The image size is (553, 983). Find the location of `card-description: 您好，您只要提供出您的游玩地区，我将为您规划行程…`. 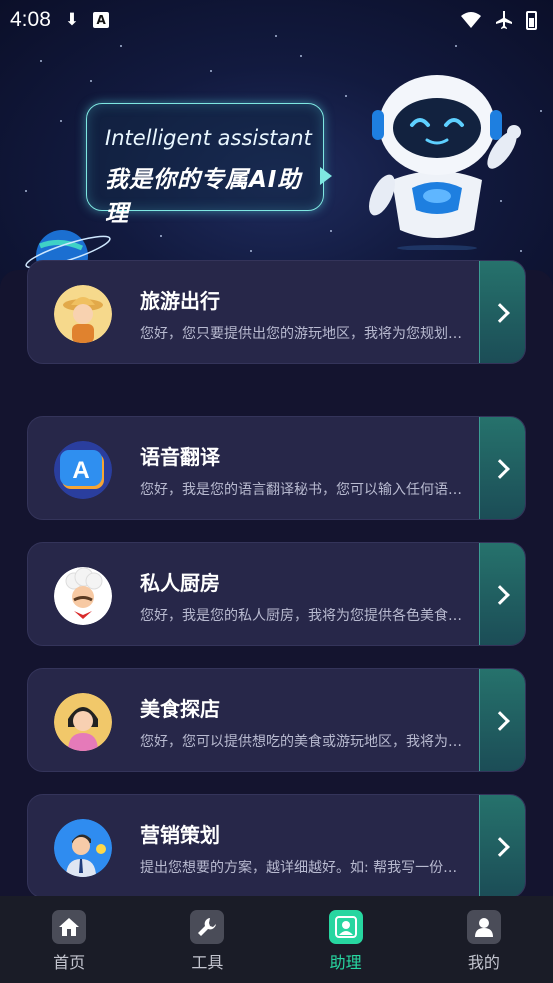

card-description: 您好，您只要提供出您的游玩地区，我将为您规划行程… is located at coordinates (305, 334).